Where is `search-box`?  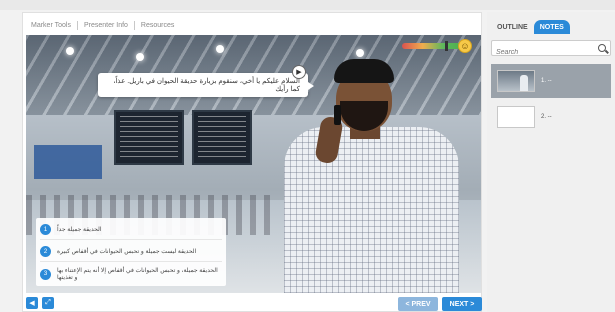
search-box is located at coordinates (551, 50).